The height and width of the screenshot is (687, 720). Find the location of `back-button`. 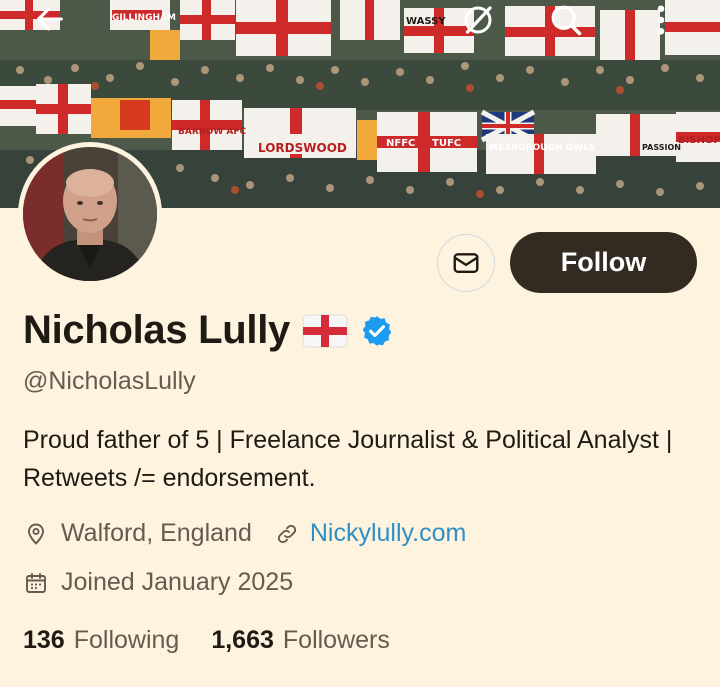

back-button is located at coordinates (53, 22).